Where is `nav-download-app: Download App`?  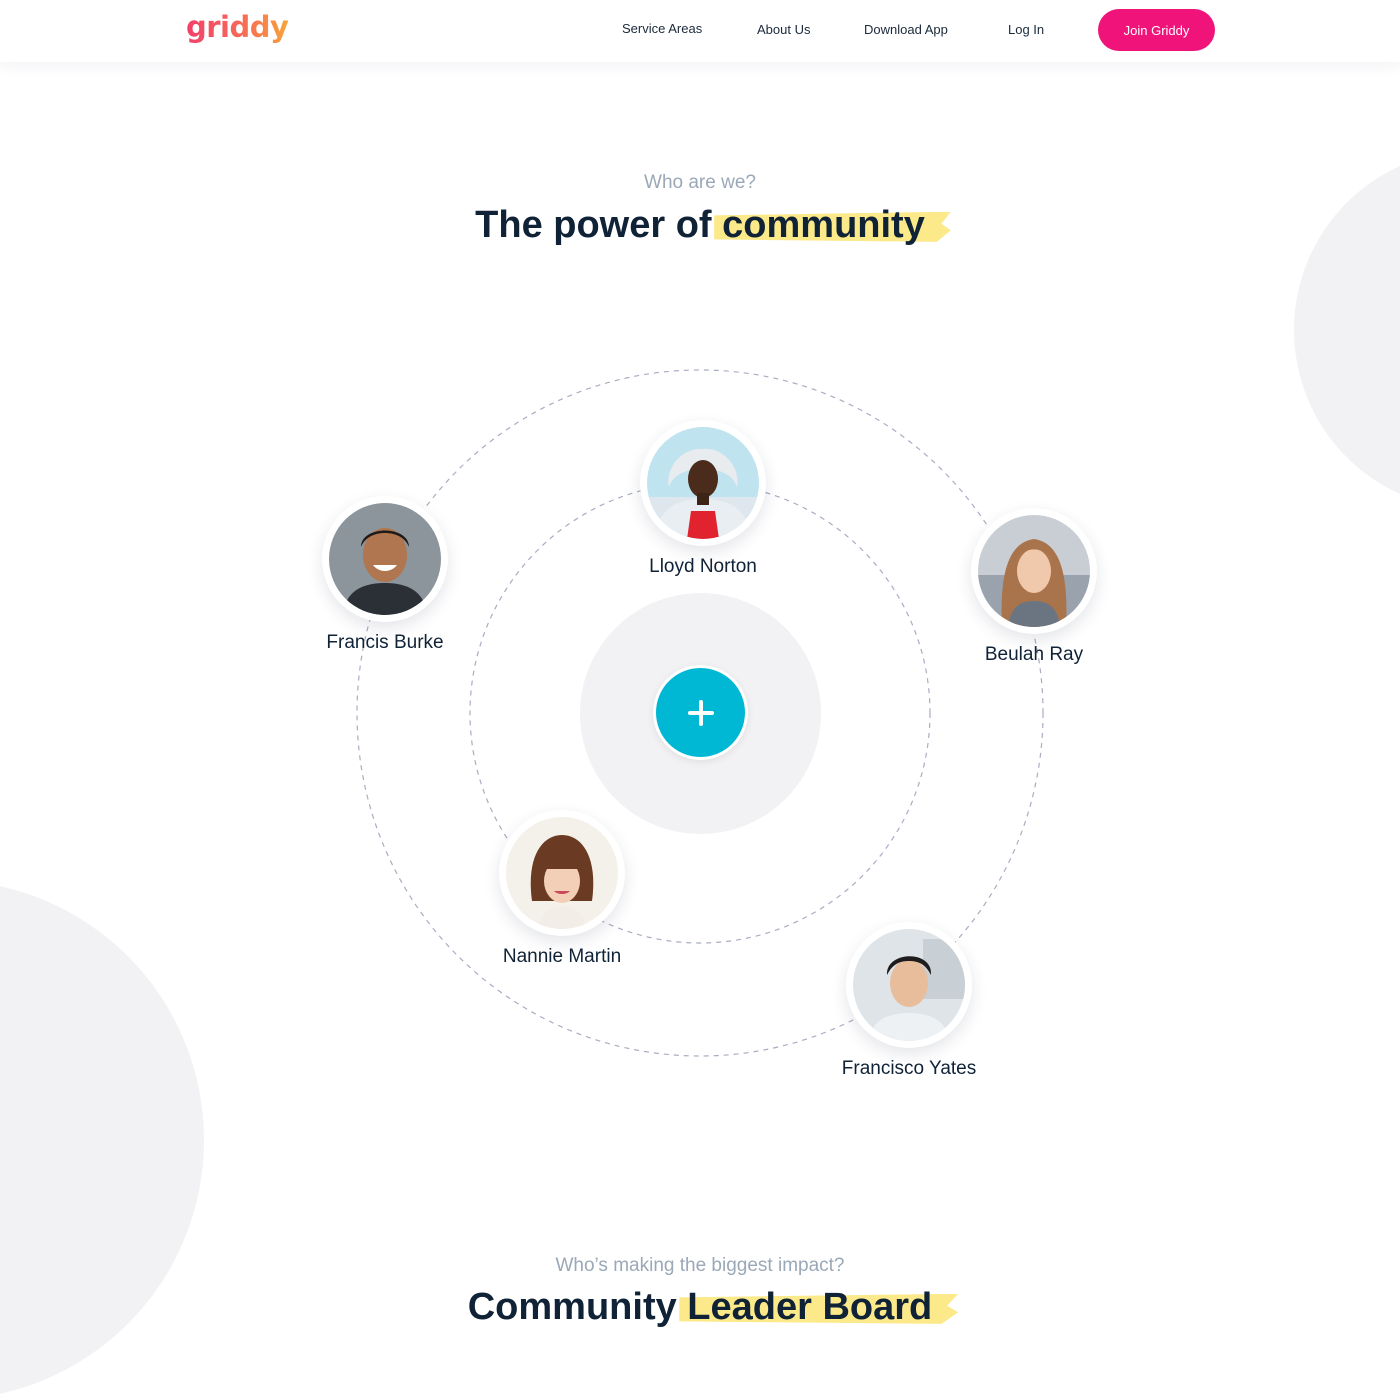 nav-download-app: Download App is located at coordinates (906, 29).